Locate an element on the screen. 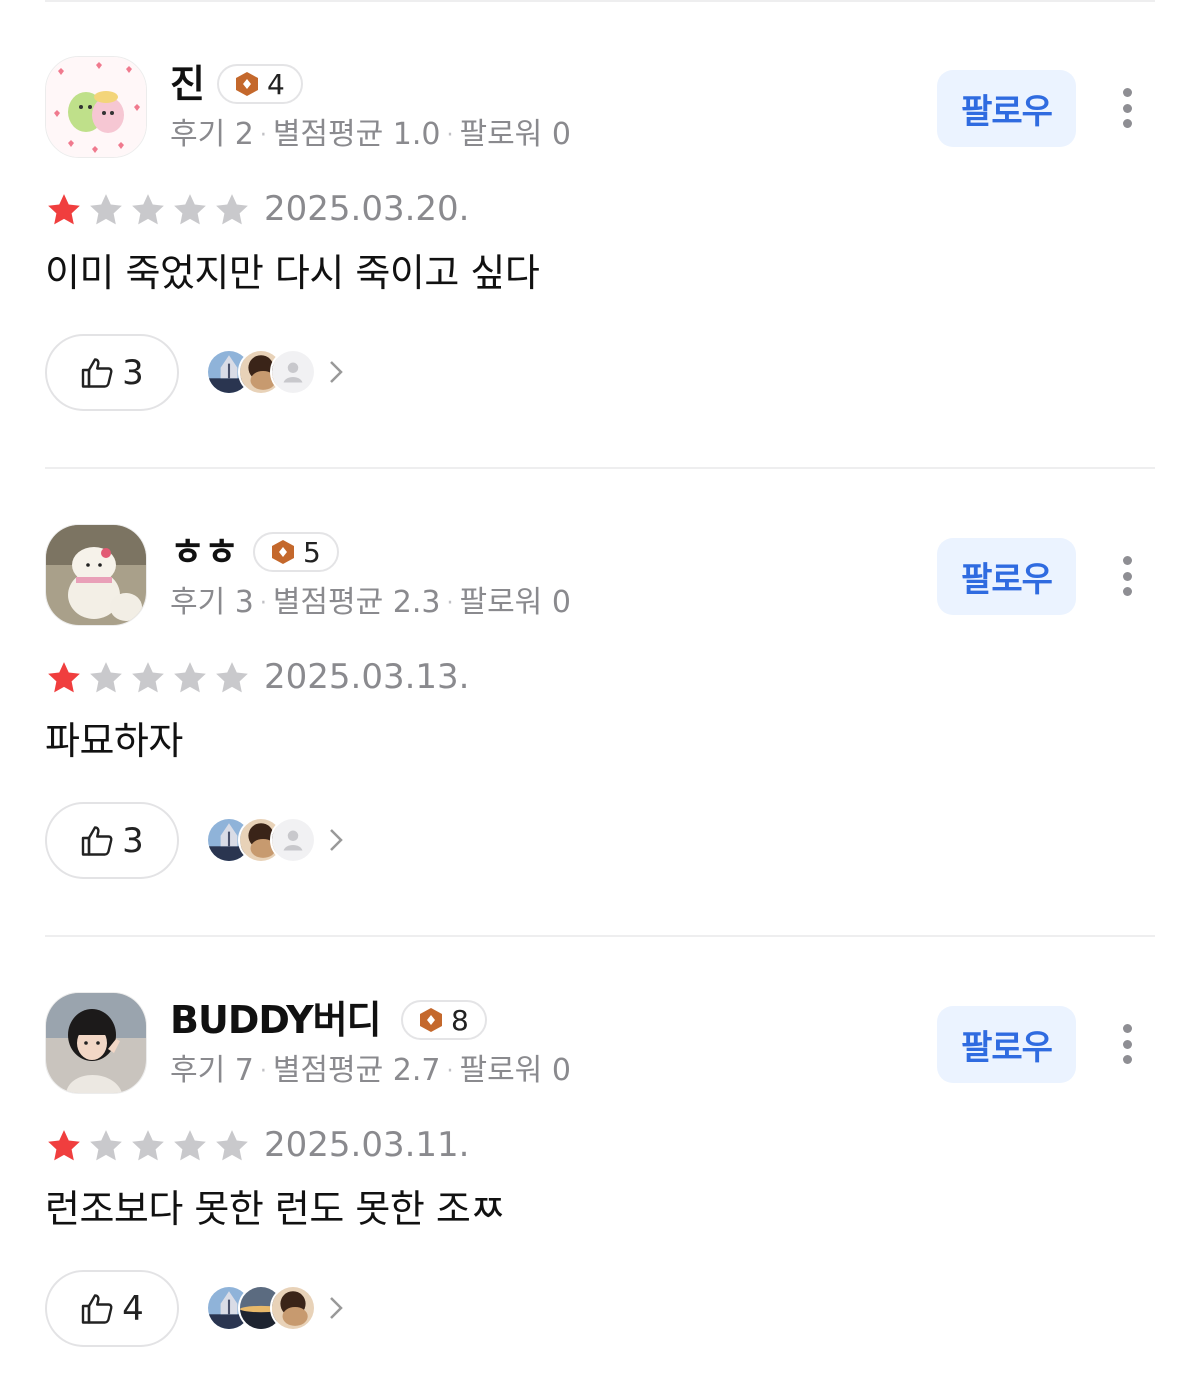 Image resolution: width=1200 pixels, height=1385 pixels. reviewer-name: BUDDY버디 is located at coordinates (276, 1020).